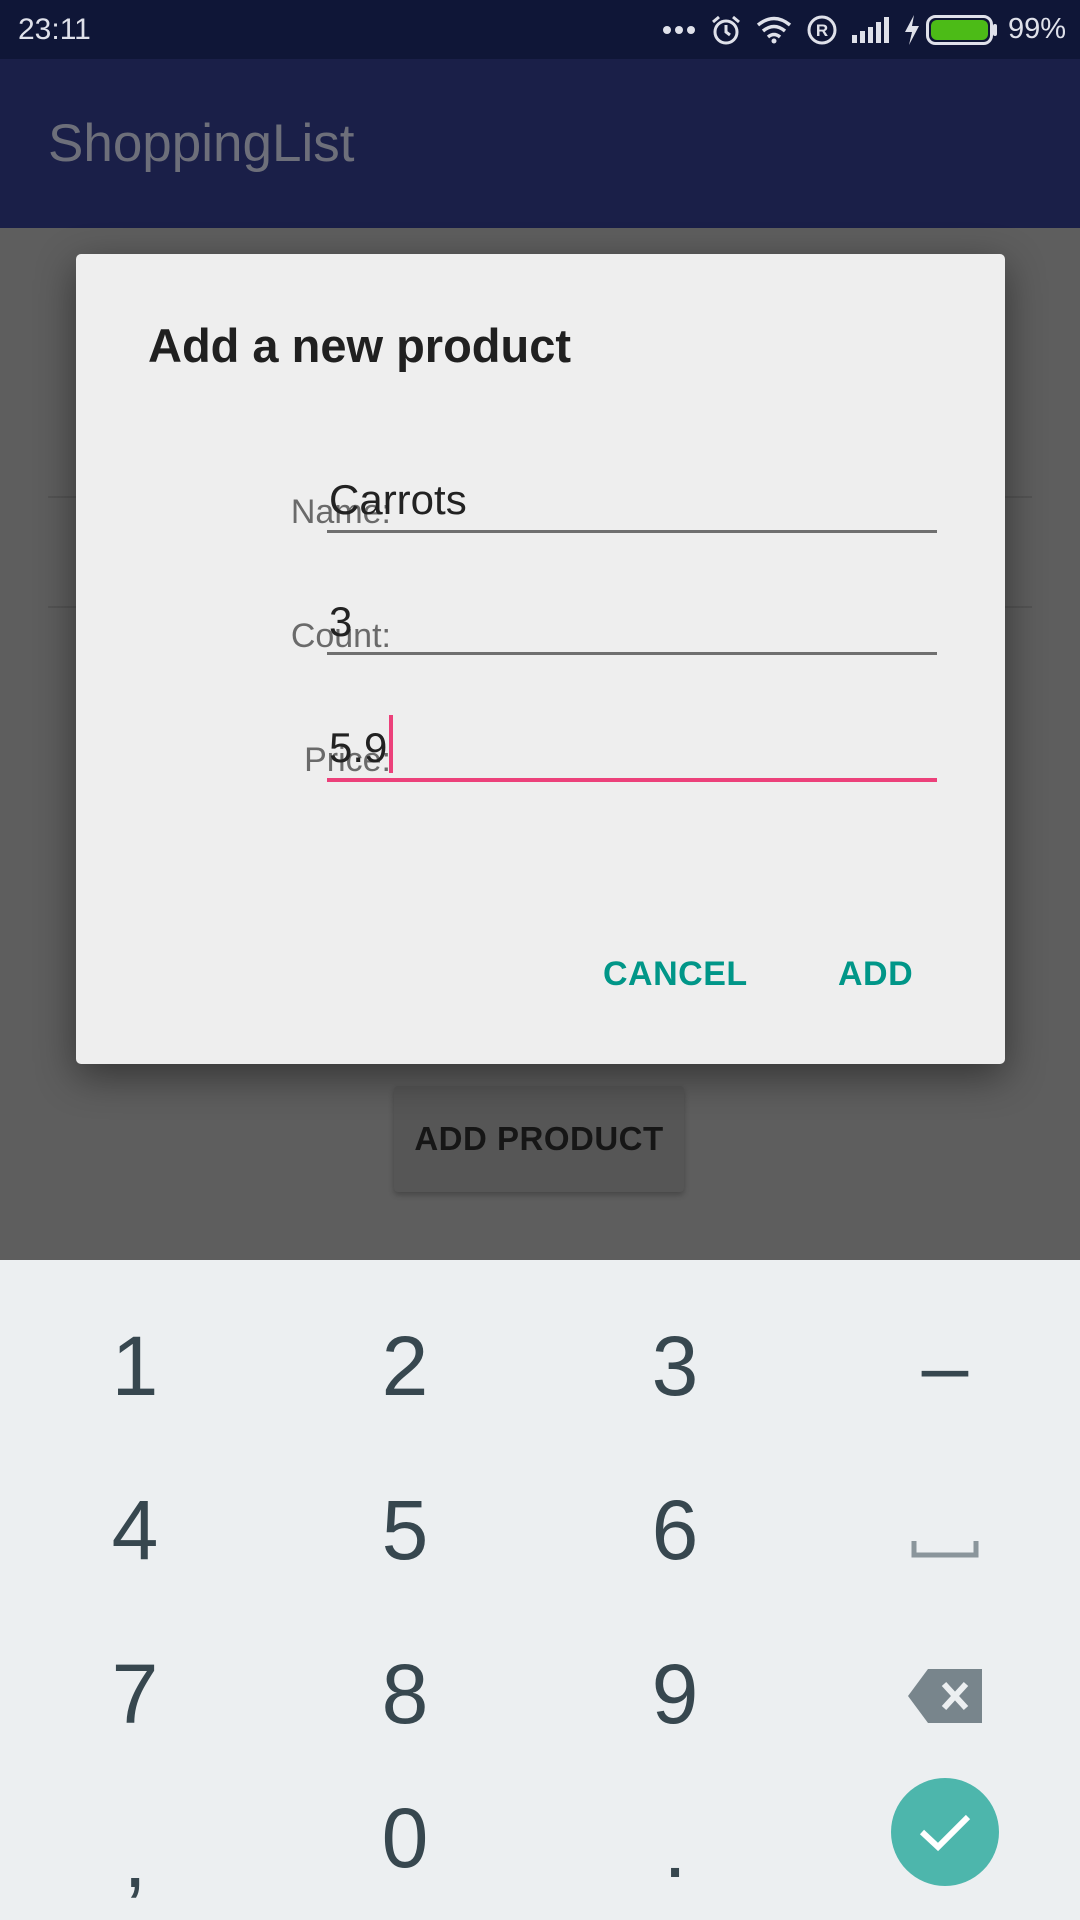 This screenshot has width=1080, height=1920. What do you see at coordinates (358, 747) in the screenshot?
I see `price-value: 5.9` at bounding box center [358, 747].